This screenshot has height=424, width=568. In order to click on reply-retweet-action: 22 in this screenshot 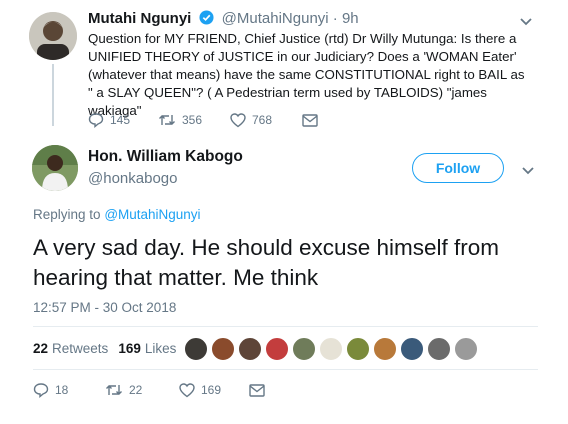, I will do `click(123, 390)`.